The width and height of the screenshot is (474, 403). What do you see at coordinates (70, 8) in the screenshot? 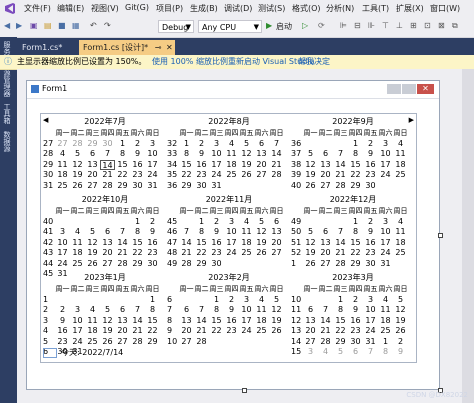
I see `menu-edit: 编辑(E)` at bounding box center [70, 8].